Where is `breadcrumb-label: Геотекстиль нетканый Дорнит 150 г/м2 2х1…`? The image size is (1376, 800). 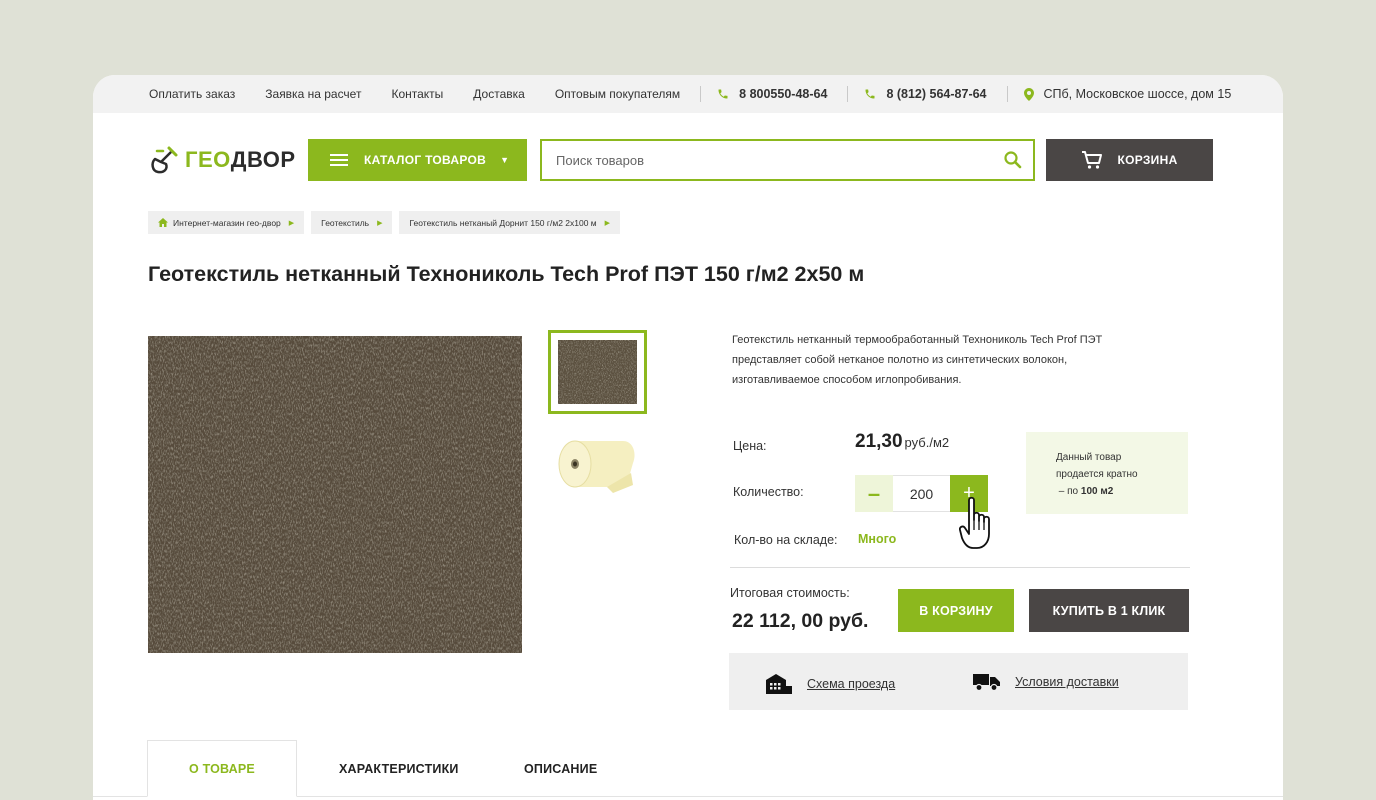
breadcrumb-label: Геотекстиль нетканый Дорнит 150 г/м2 2х1… is located at coordinates (503, 222).